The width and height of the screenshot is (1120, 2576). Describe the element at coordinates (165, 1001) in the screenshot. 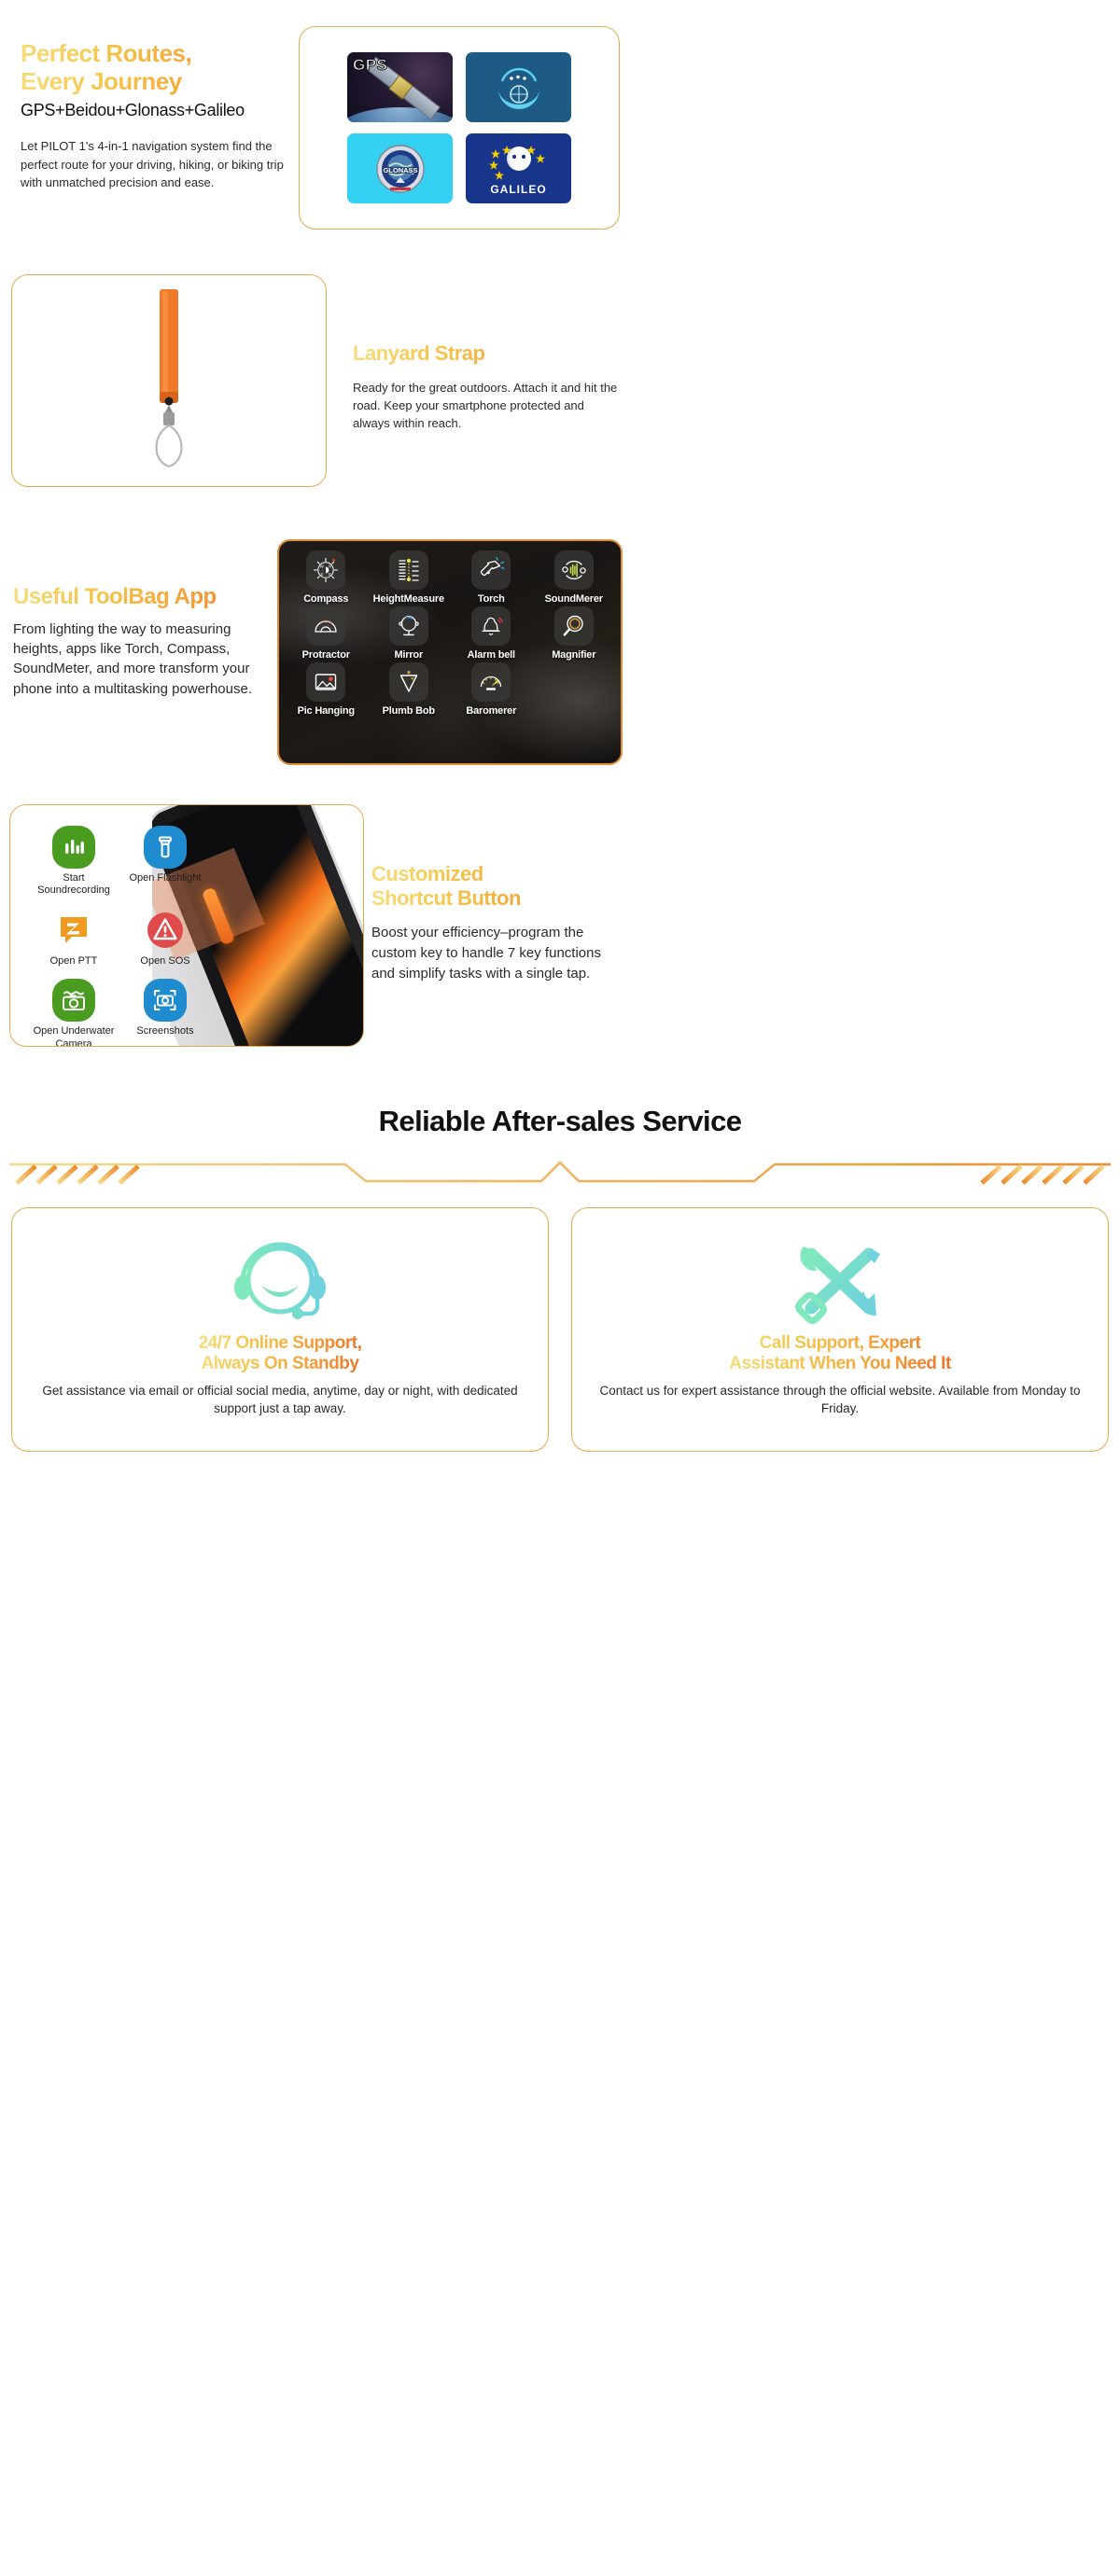

I see `screenshot-icon` at that location.